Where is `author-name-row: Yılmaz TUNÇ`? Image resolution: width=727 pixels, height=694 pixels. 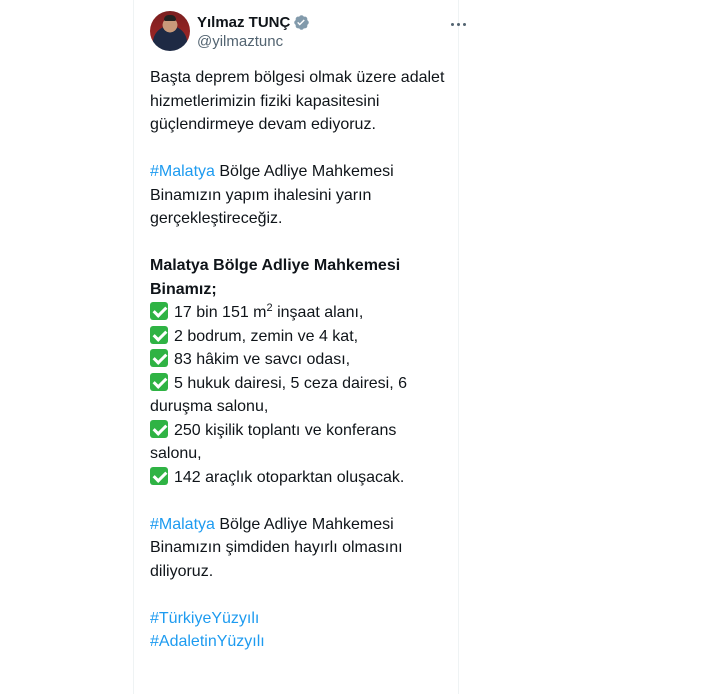 author-name-row: Yılmaz TUNÇ is located at coordinates (253, 22).